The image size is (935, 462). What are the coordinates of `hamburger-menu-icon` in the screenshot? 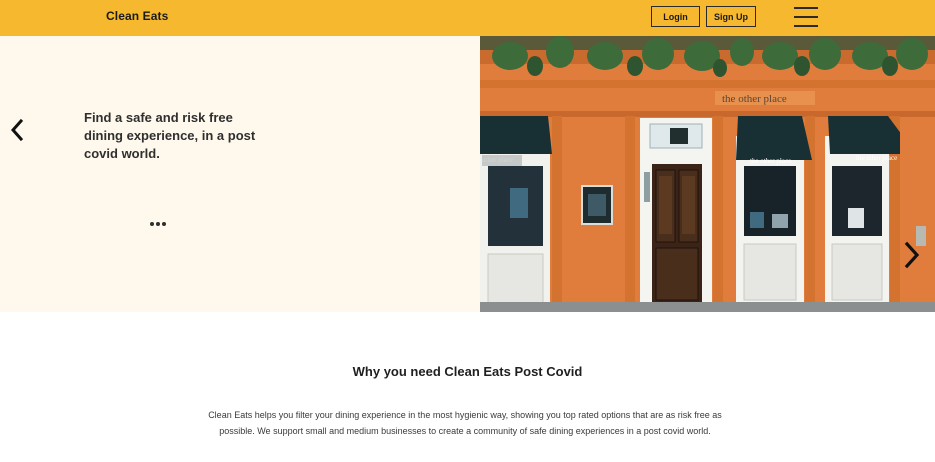 It's located at (806, 17).